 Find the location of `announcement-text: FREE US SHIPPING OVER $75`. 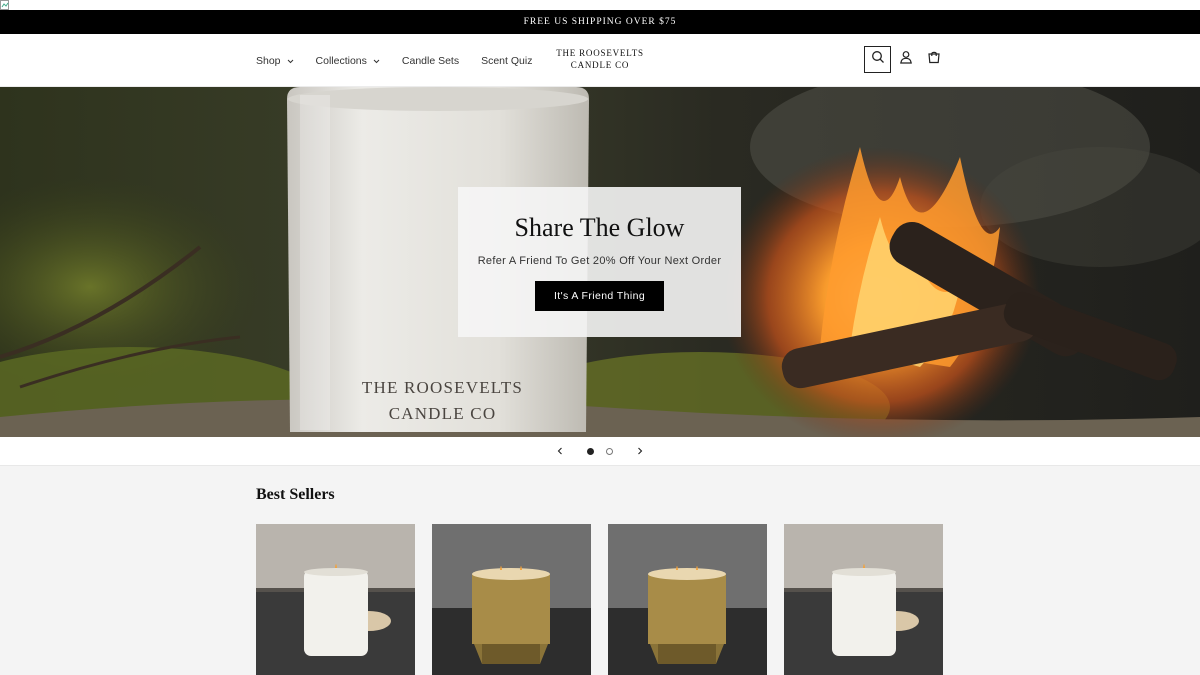

announcement-text: FREE US SHIPPING OVER $75 is located at coordinates (600, 22).